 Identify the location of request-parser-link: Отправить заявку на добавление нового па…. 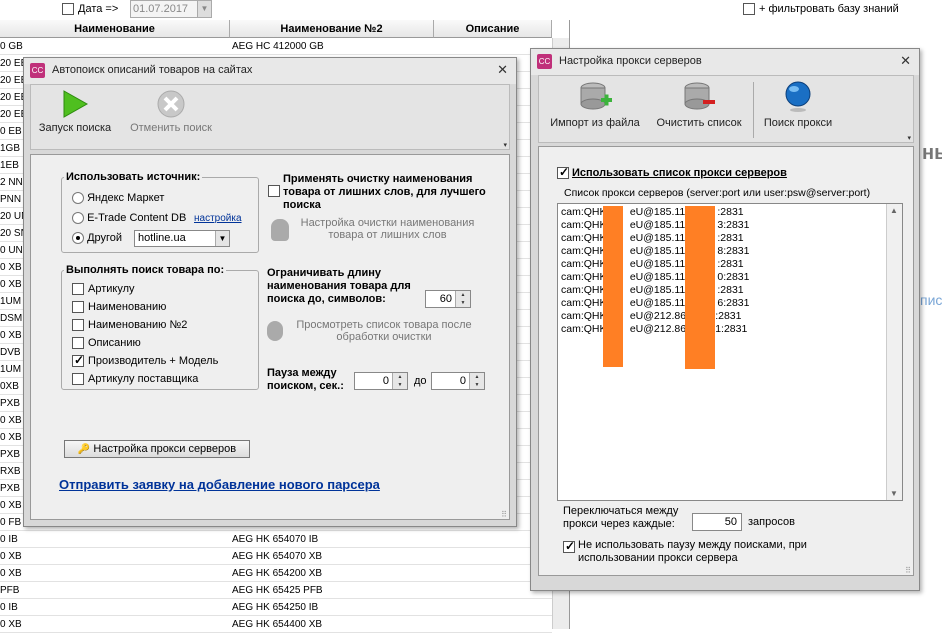
(219, 484).